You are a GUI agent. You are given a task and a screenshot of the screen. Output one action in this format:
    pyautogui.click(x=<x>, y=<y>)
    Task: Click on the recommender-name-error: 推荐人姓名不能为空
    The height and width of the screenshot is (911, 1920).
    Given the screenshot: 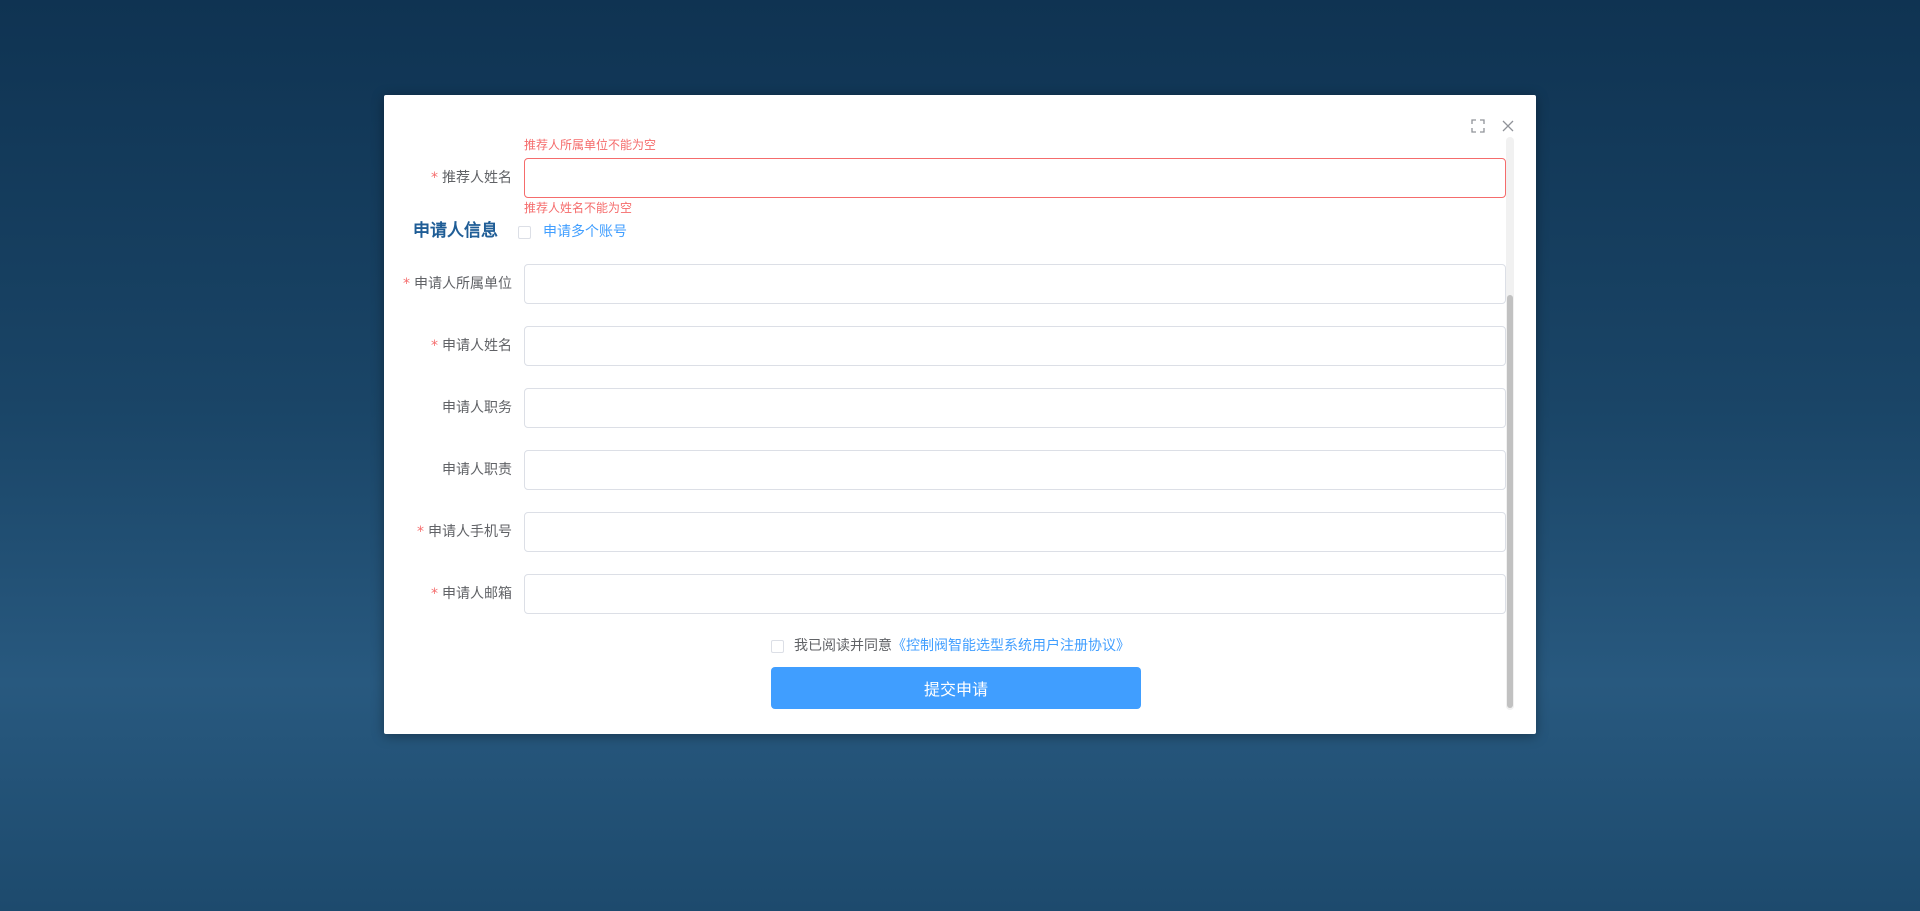 What is the action you would take?
    pyautogui.click(x=578, y=208)
    